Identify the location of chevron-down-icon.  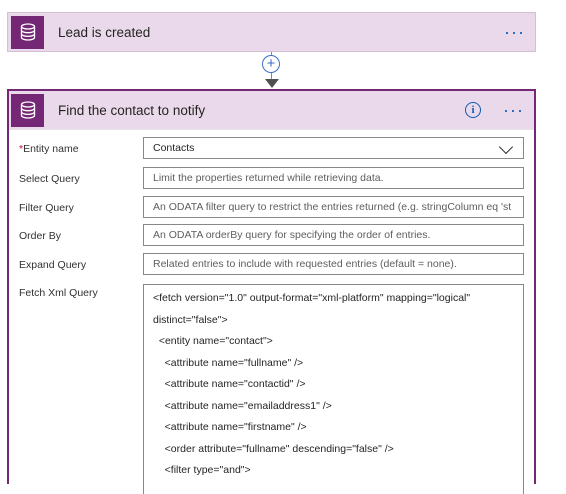
(506, 147).